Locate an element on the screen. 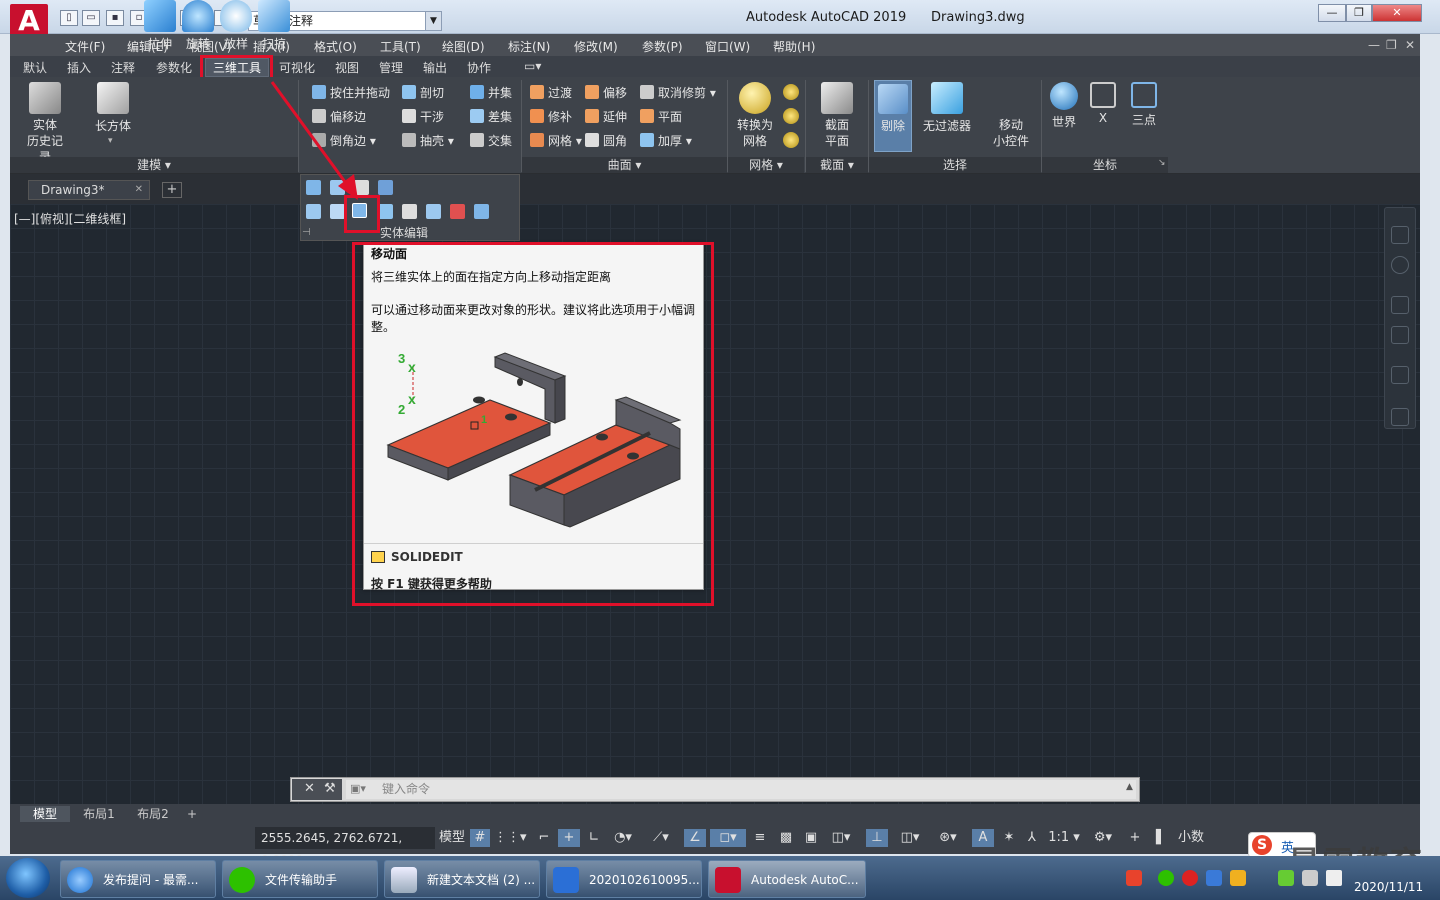 The width and height of the screenshot is (1440, 900). snap-icon: ⋮⋮▾ is located at coordinates (510, 838).